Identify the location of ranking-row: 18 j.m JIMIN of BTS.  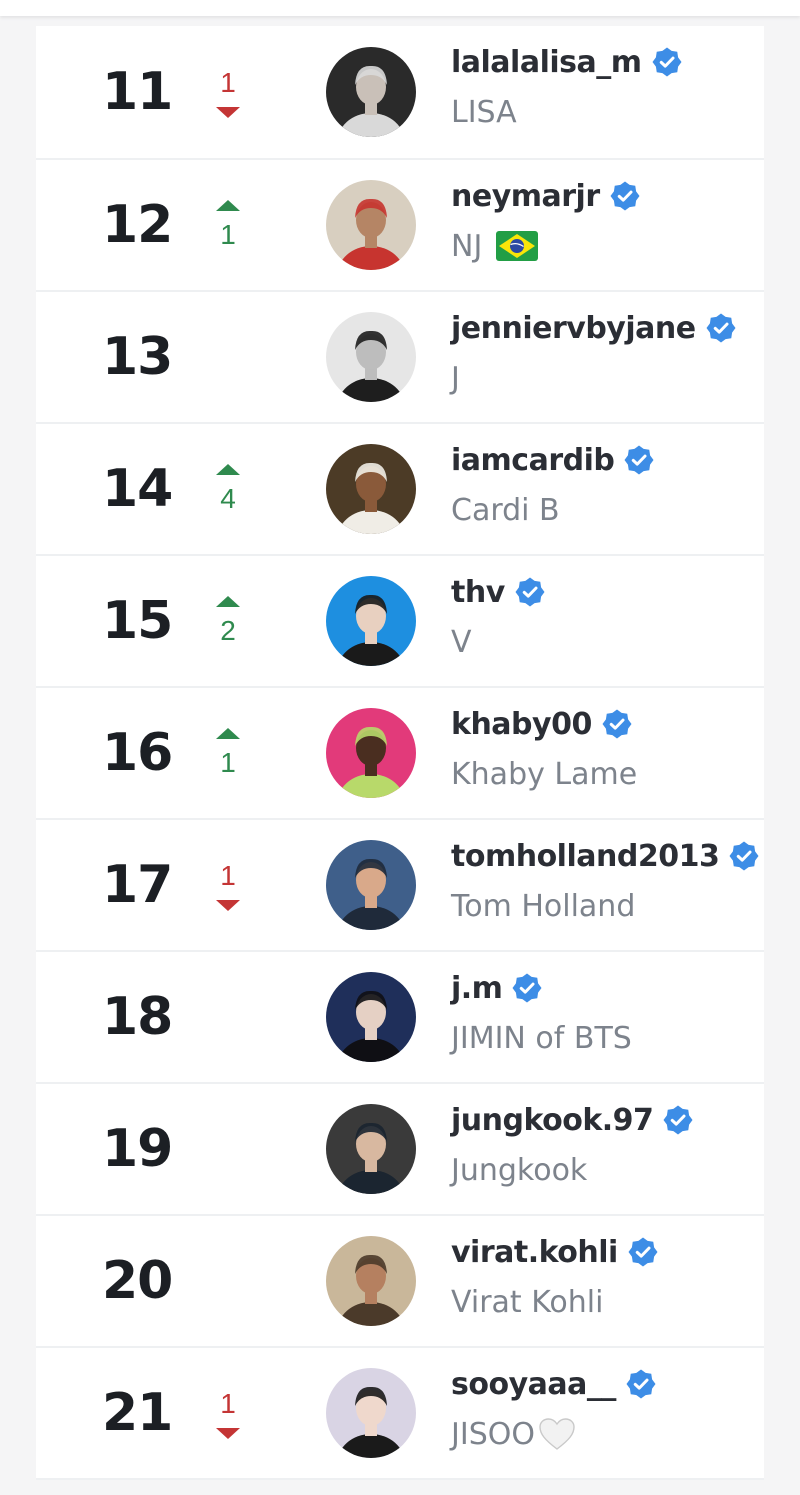
(400, 1018).